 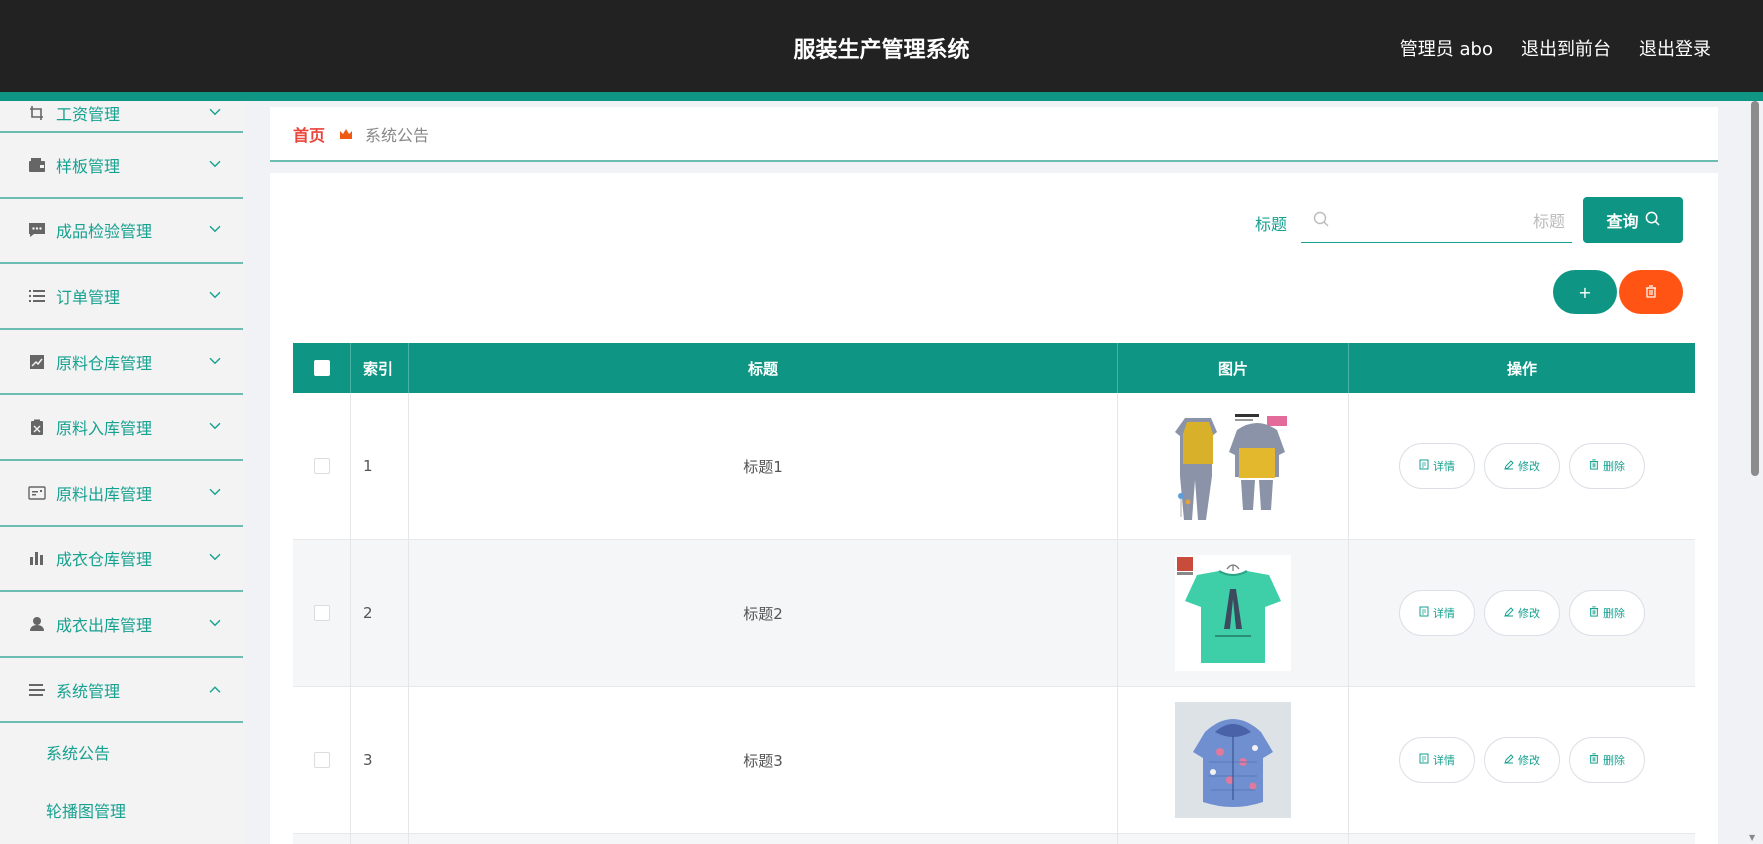 I want to click on table-header-row: 索引 标题 图片 操作, so click(x=994, y=368).